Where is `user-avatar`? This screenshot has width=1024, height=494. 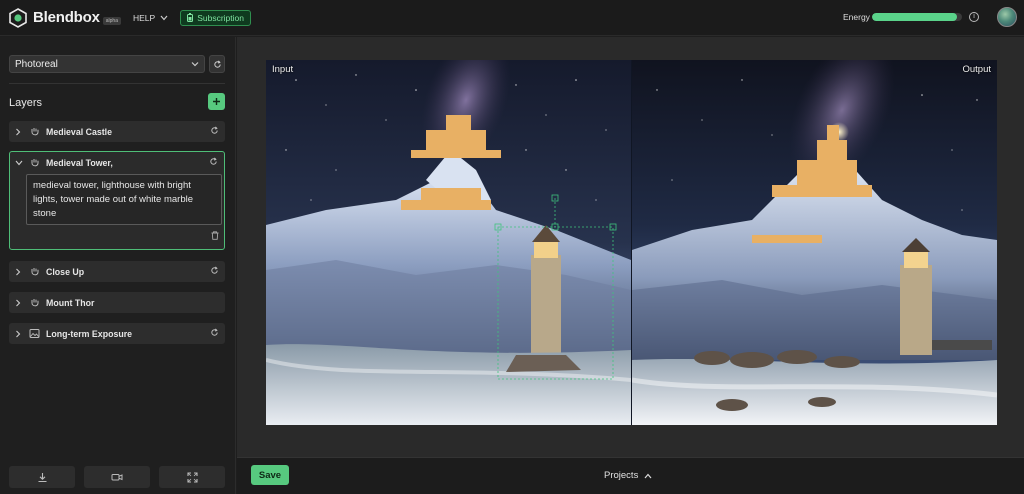 user-avatar is located at coordinates (1007, 17).